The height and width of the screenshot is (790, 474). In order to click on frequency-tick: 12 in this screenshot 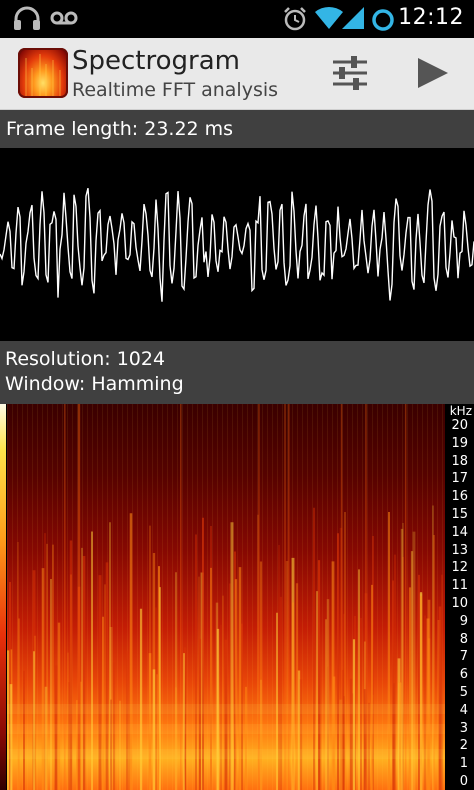, I will do `click(459, 568)`.